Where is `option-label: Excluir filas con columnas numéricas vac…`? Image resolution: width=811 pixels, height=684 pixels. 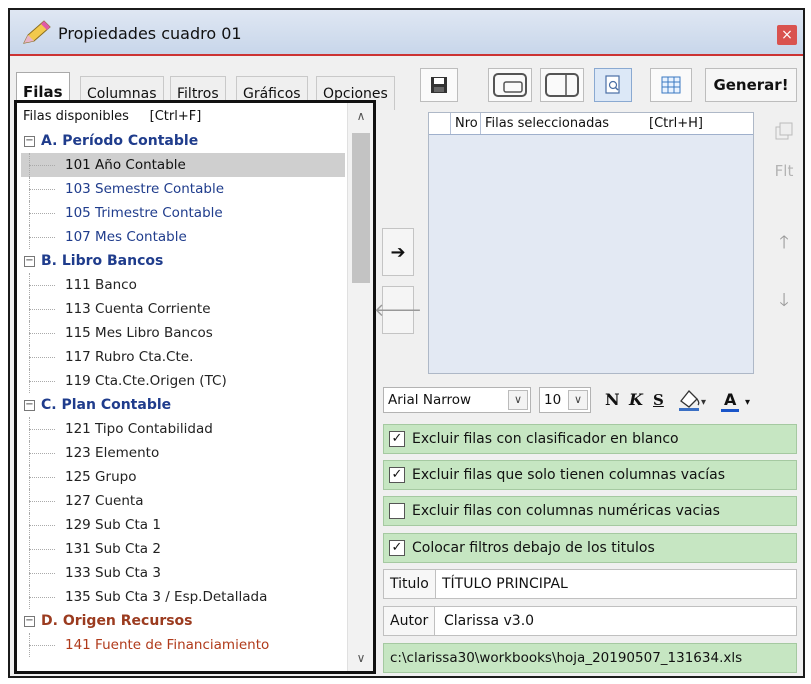 option-label: Excluir filas con columnas numéricas vac… is located at coordinates (566, 511).